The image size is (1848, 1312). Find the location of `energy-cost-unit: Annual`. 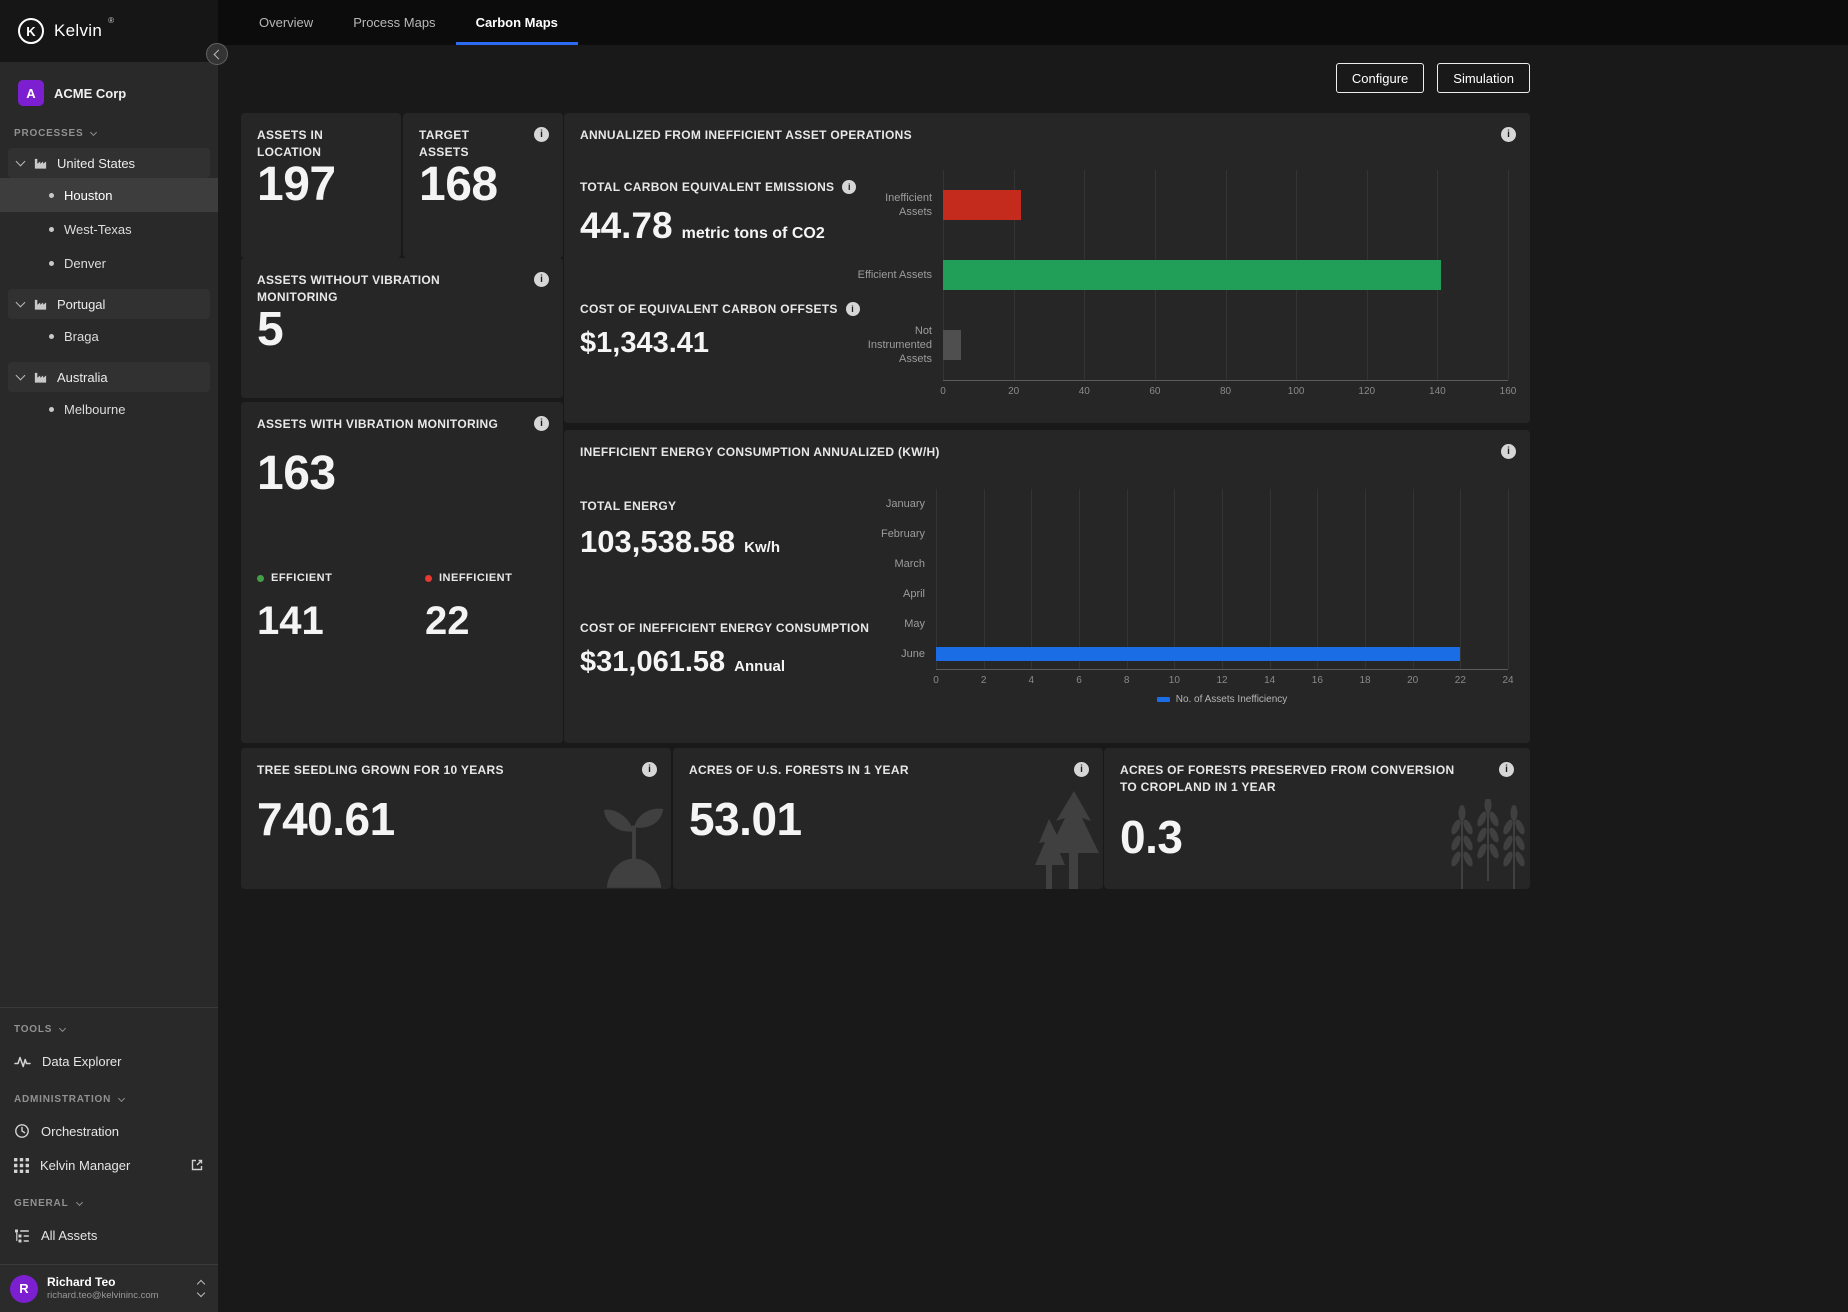

energy-cost-unit: Annual is located at coordinates (759, 666).